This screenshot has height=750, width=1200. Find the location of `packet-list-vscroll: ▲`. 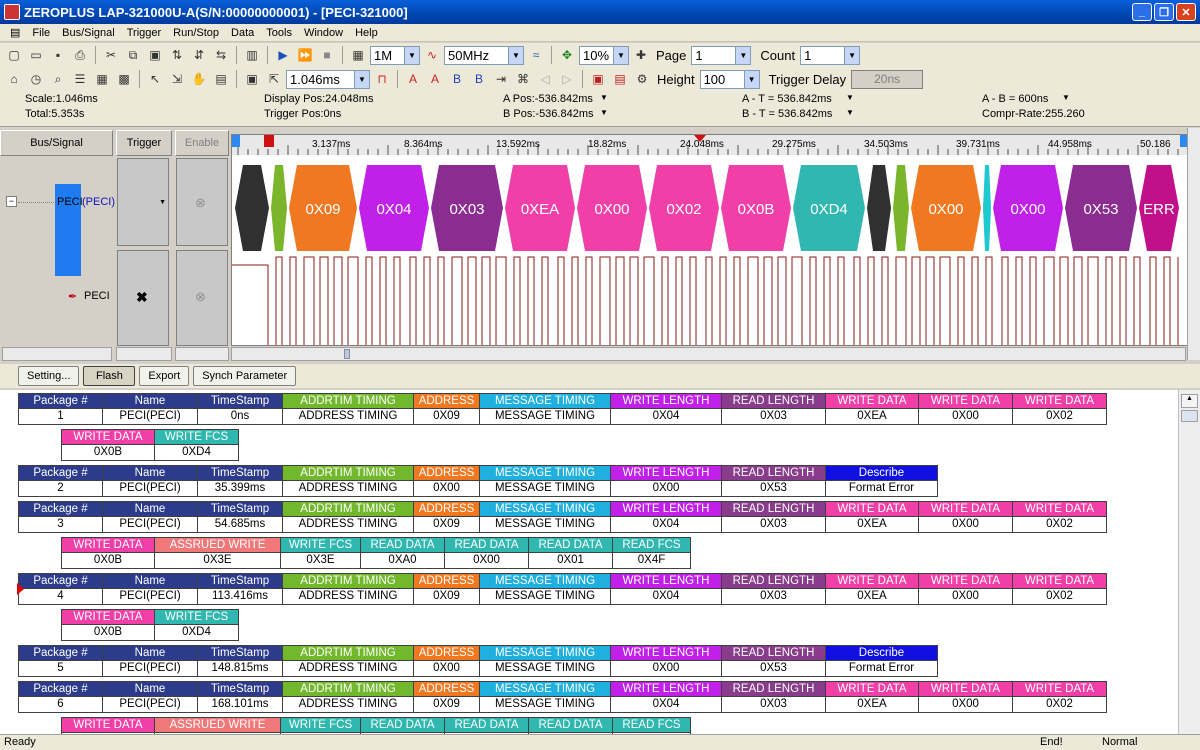

packet-list-vscroll: ▲ is located at coordinates (1189, 562).